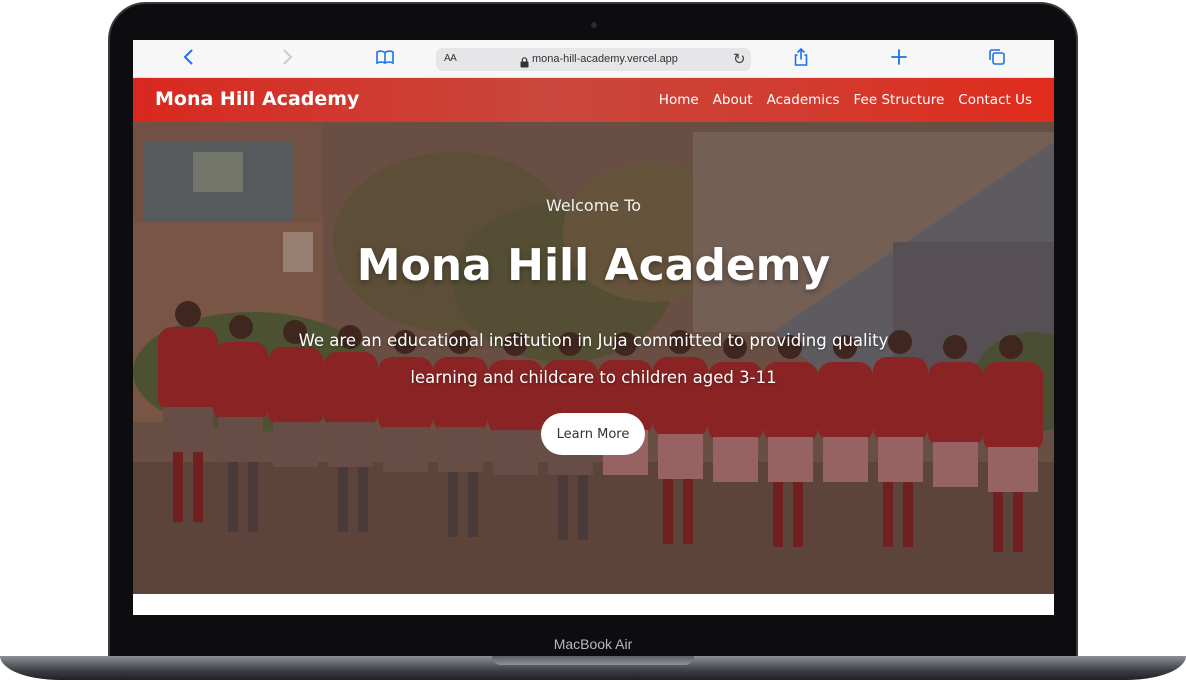 Image resolution: width=1186 pixels, height=681 pixels. Describe the element at coordinates (801, 58) in the screenshot. I see `share-icon` at that location.